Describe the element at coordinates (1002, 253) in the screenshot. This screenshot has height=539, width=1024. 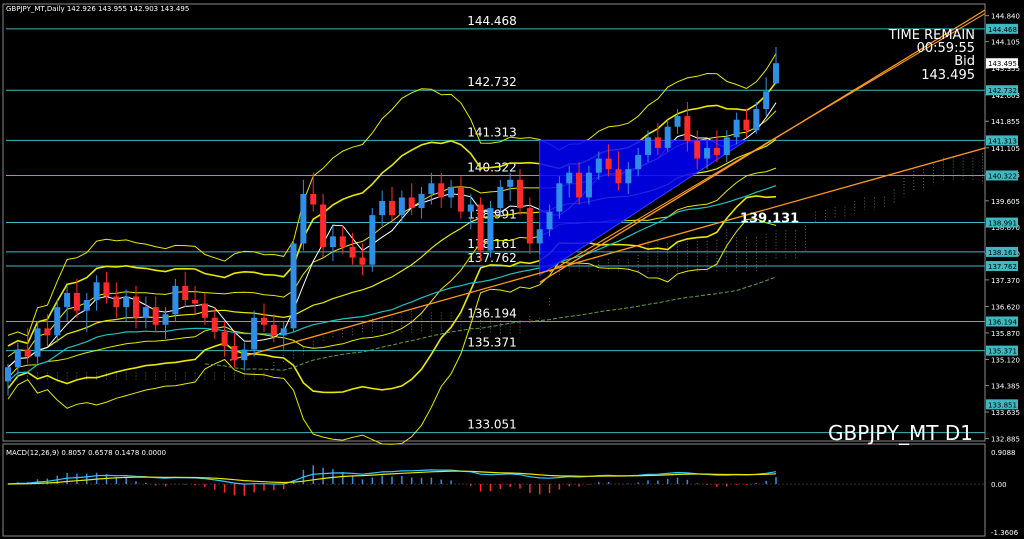
I see `price-tag-label: 138.161` at that location.